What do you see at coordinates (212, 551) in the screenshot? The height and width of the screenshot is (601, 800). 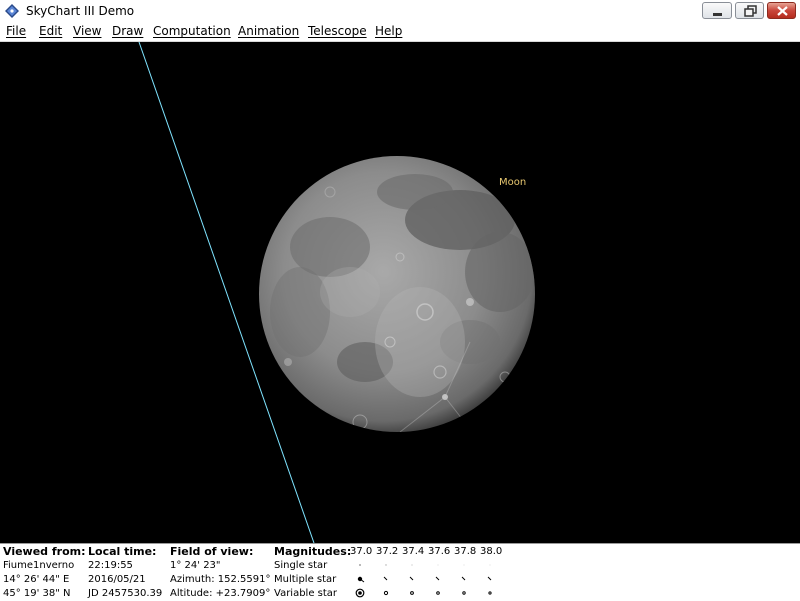 I see `field-of-view-header: Field of view:` at bounding box center [212, 551].